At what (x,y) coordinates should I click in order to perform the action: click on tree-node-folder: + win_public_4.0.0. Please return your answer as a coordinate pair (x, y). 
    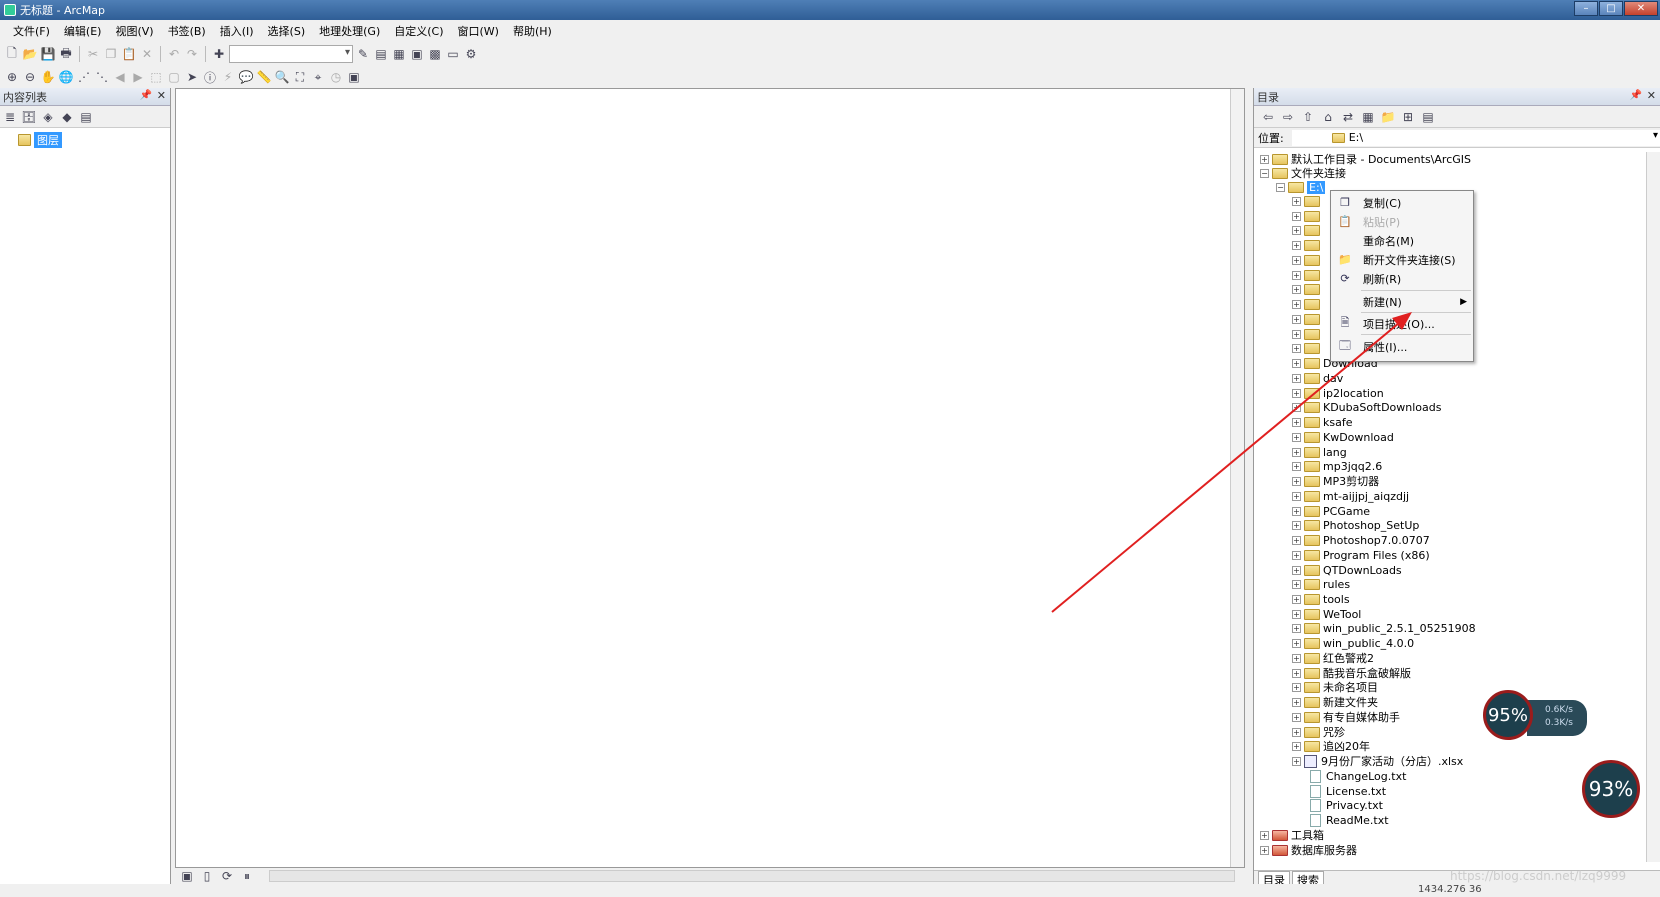
    Looking at the image, I should click on (1353, 643).